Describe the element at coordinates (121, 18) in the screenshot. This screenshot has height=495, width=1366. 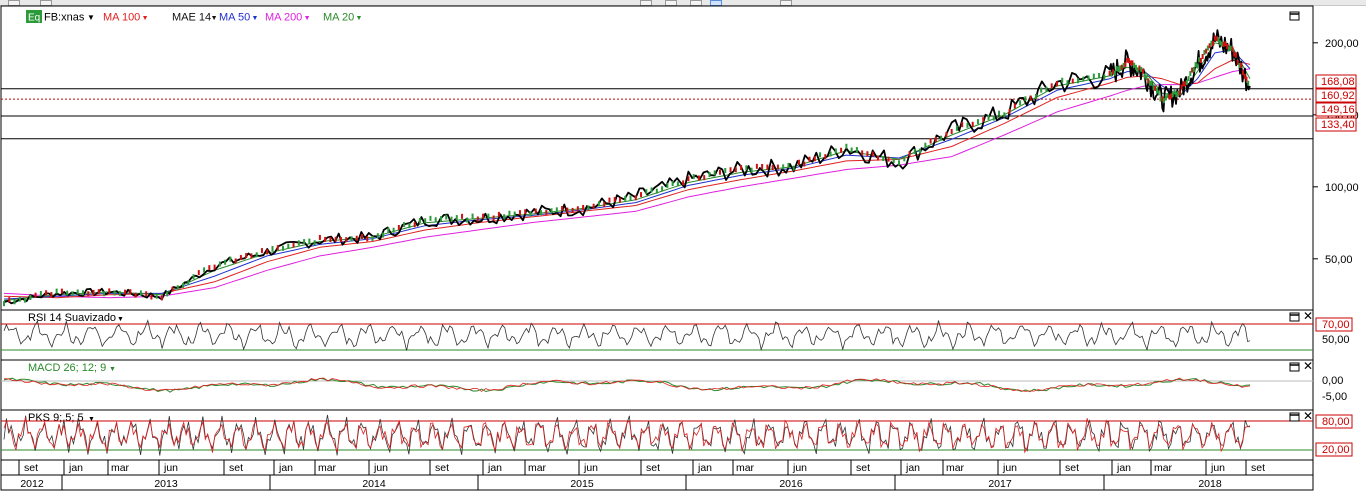
I see `indicator-legend-item: MA 100` at that location.